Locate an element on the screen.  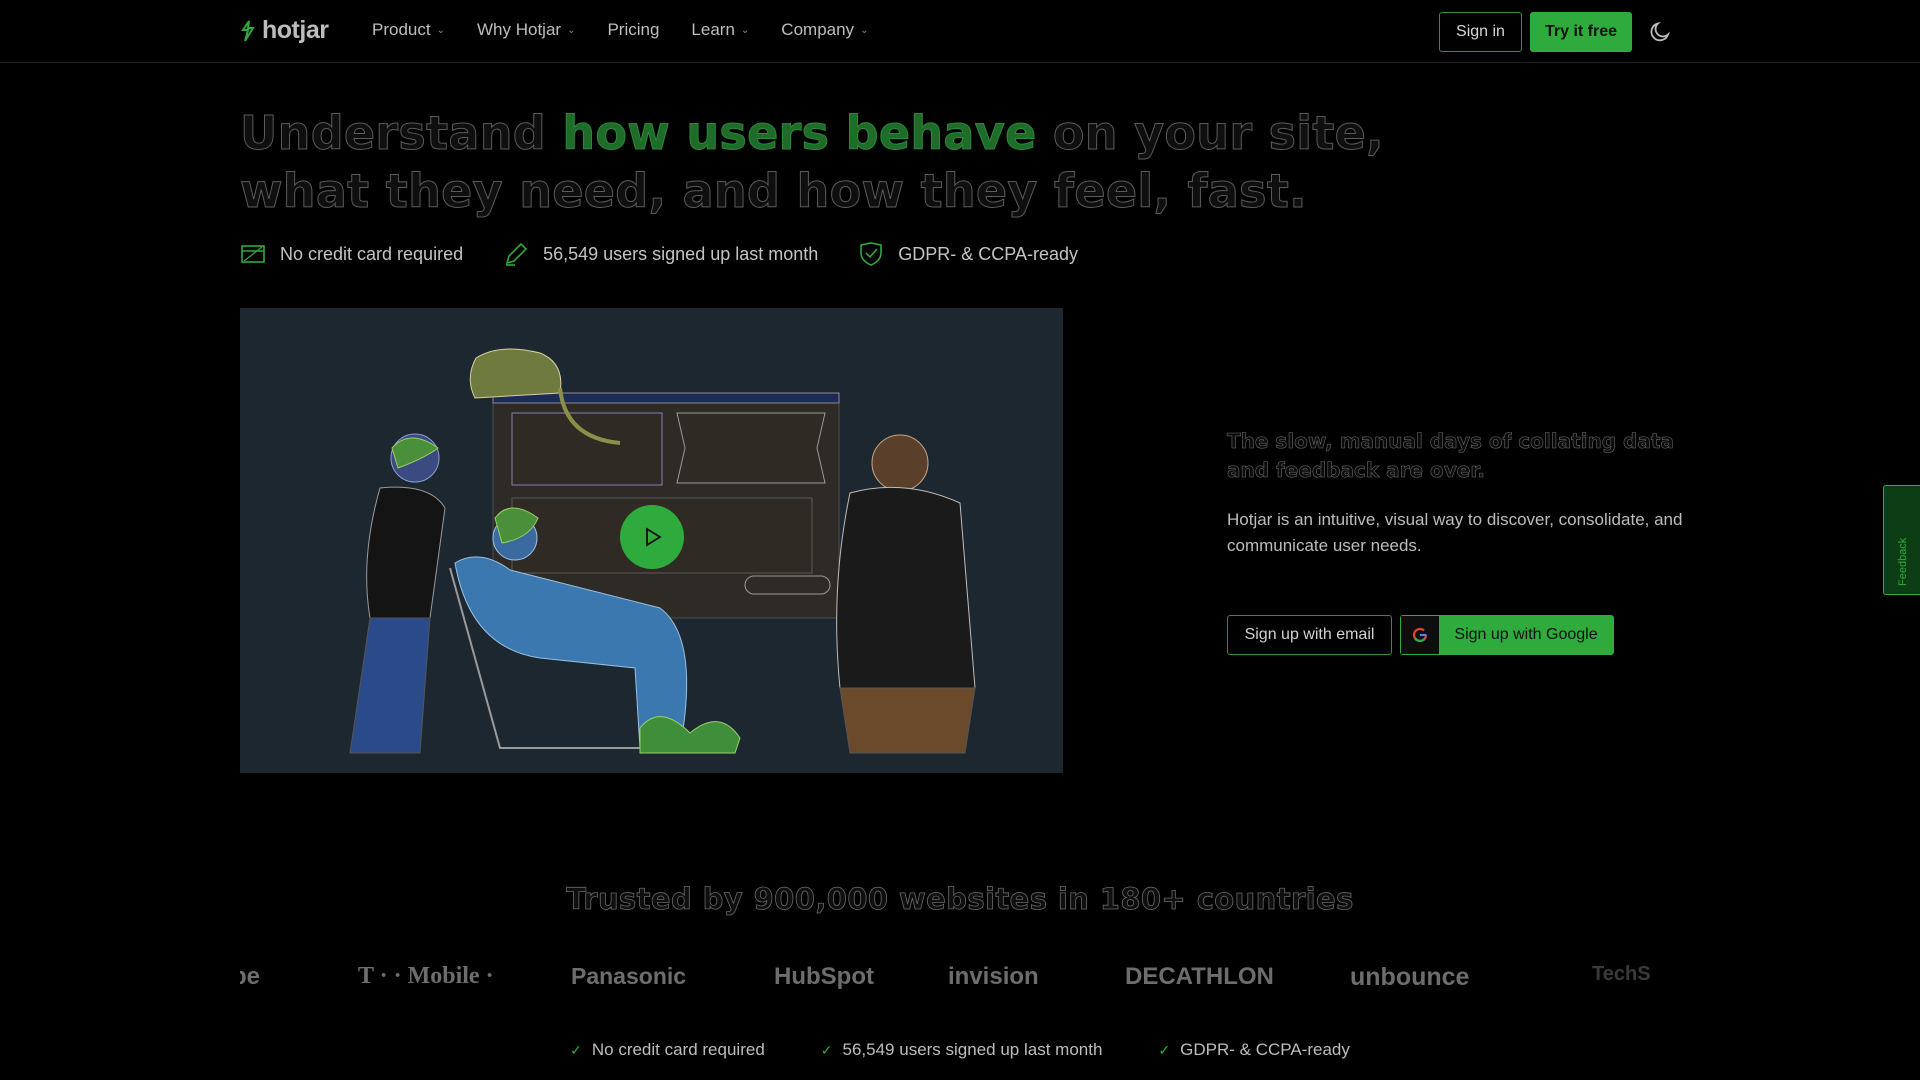
try-free-button: Try it free is located at coordinates (1581, 32).